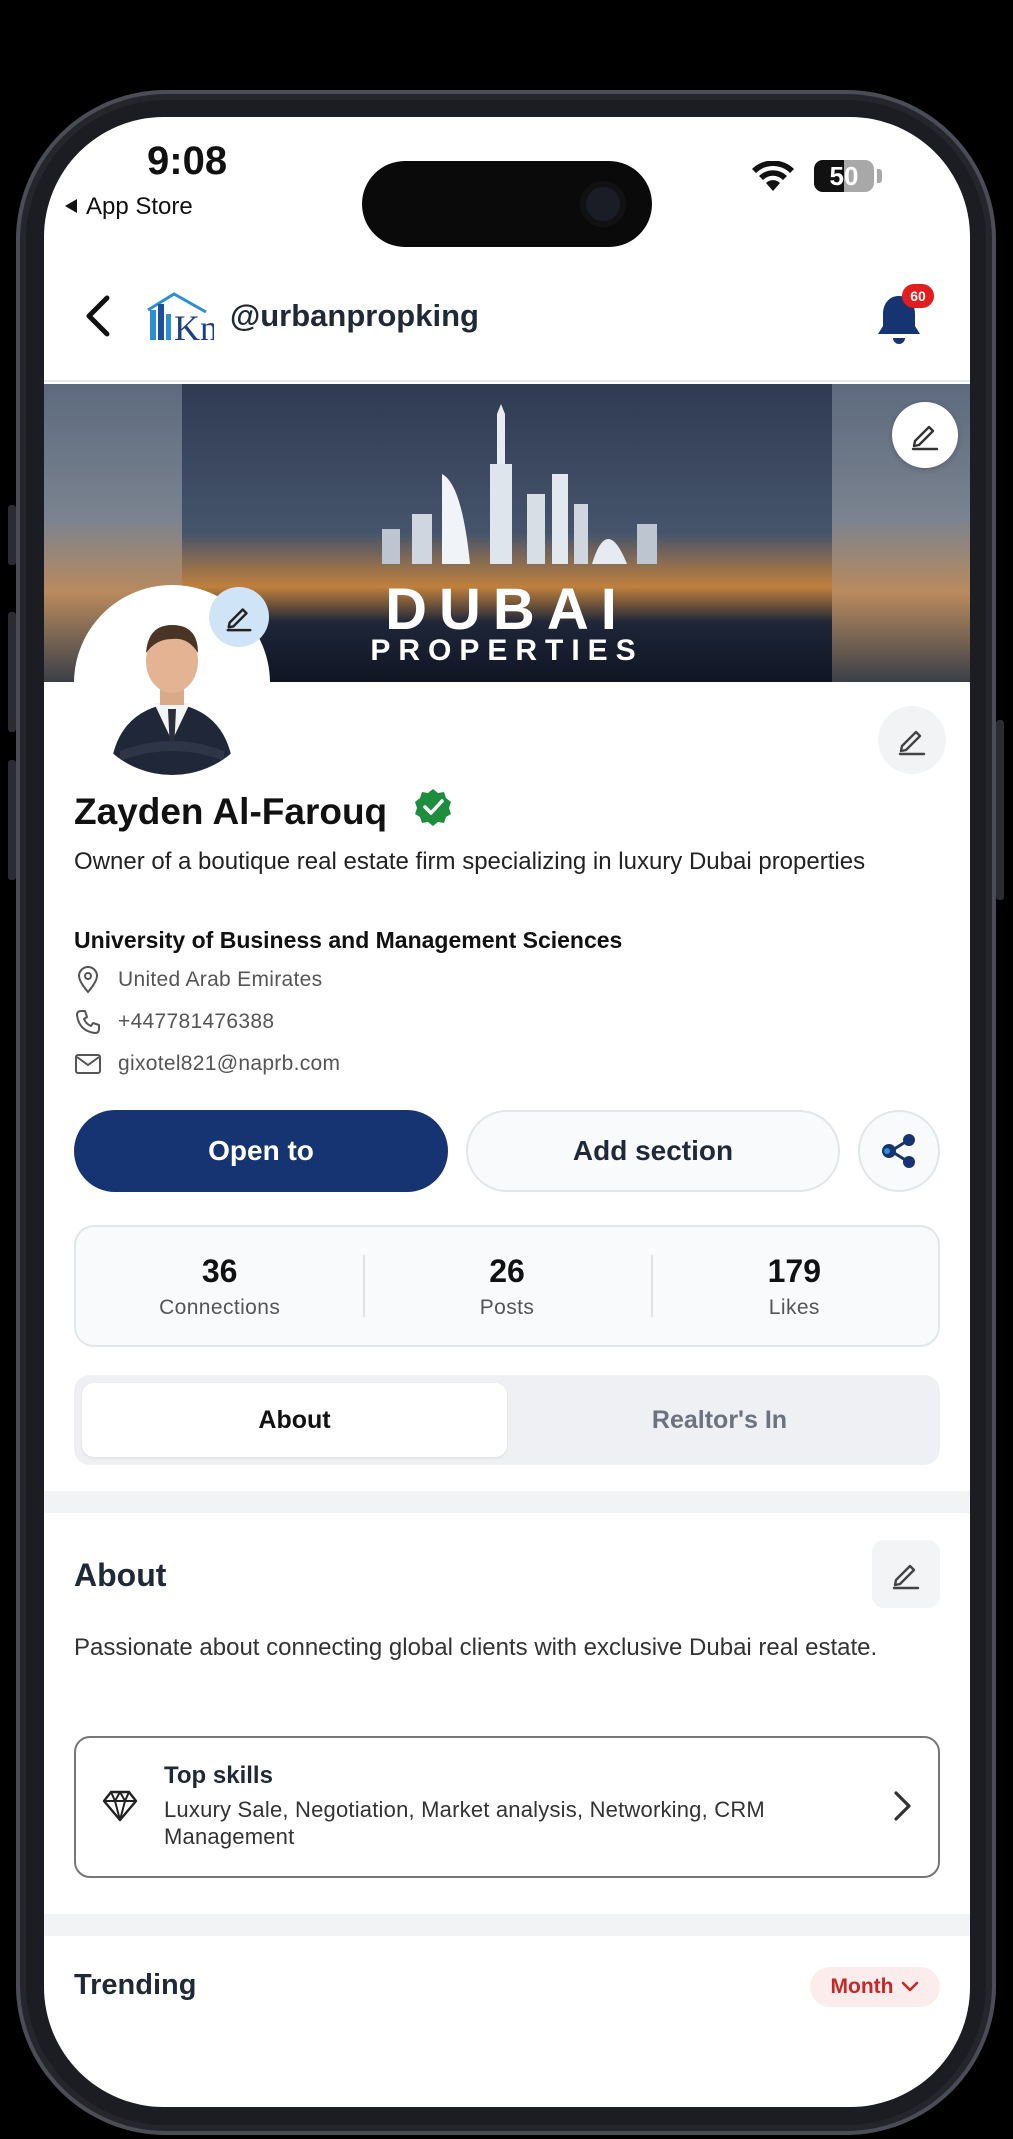 The height and width of the screenshot is (2139, 1013). I want to click on status-time: 9:08, so click(187, 161).